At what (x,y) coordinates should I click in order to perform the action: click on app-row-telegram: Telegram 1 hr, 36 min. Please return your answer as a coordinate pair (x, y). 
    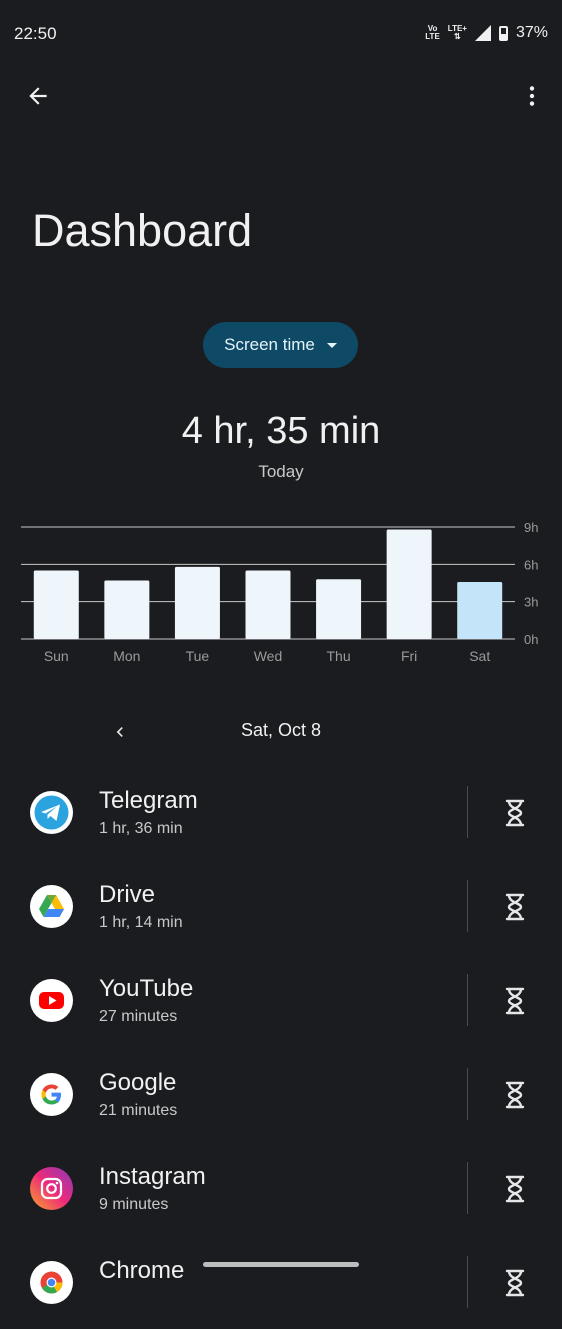
    Looking at the image, I should click on (281, 812).